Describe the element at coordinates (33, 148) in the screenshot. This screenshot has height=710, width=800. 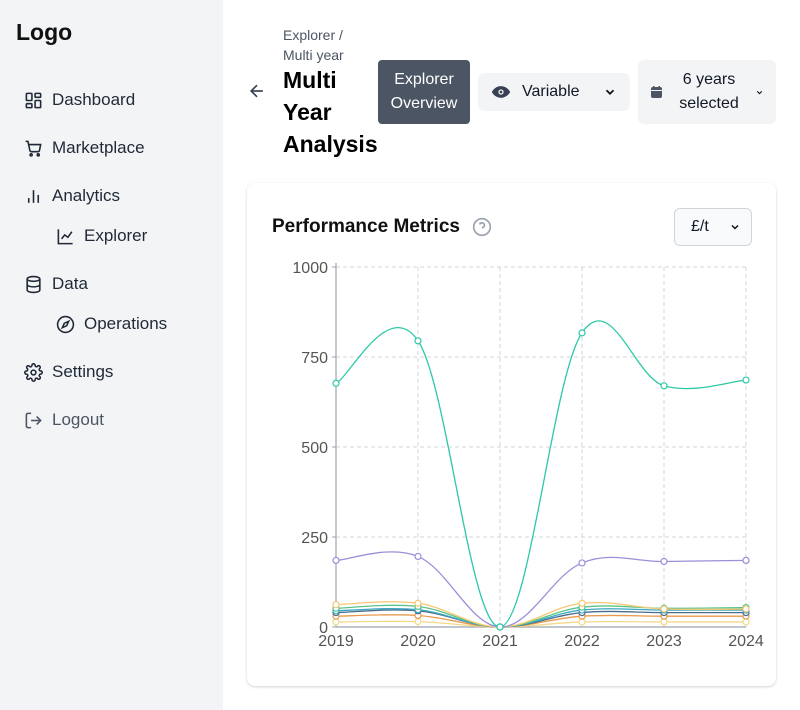
I see `cart-icon` at that location.